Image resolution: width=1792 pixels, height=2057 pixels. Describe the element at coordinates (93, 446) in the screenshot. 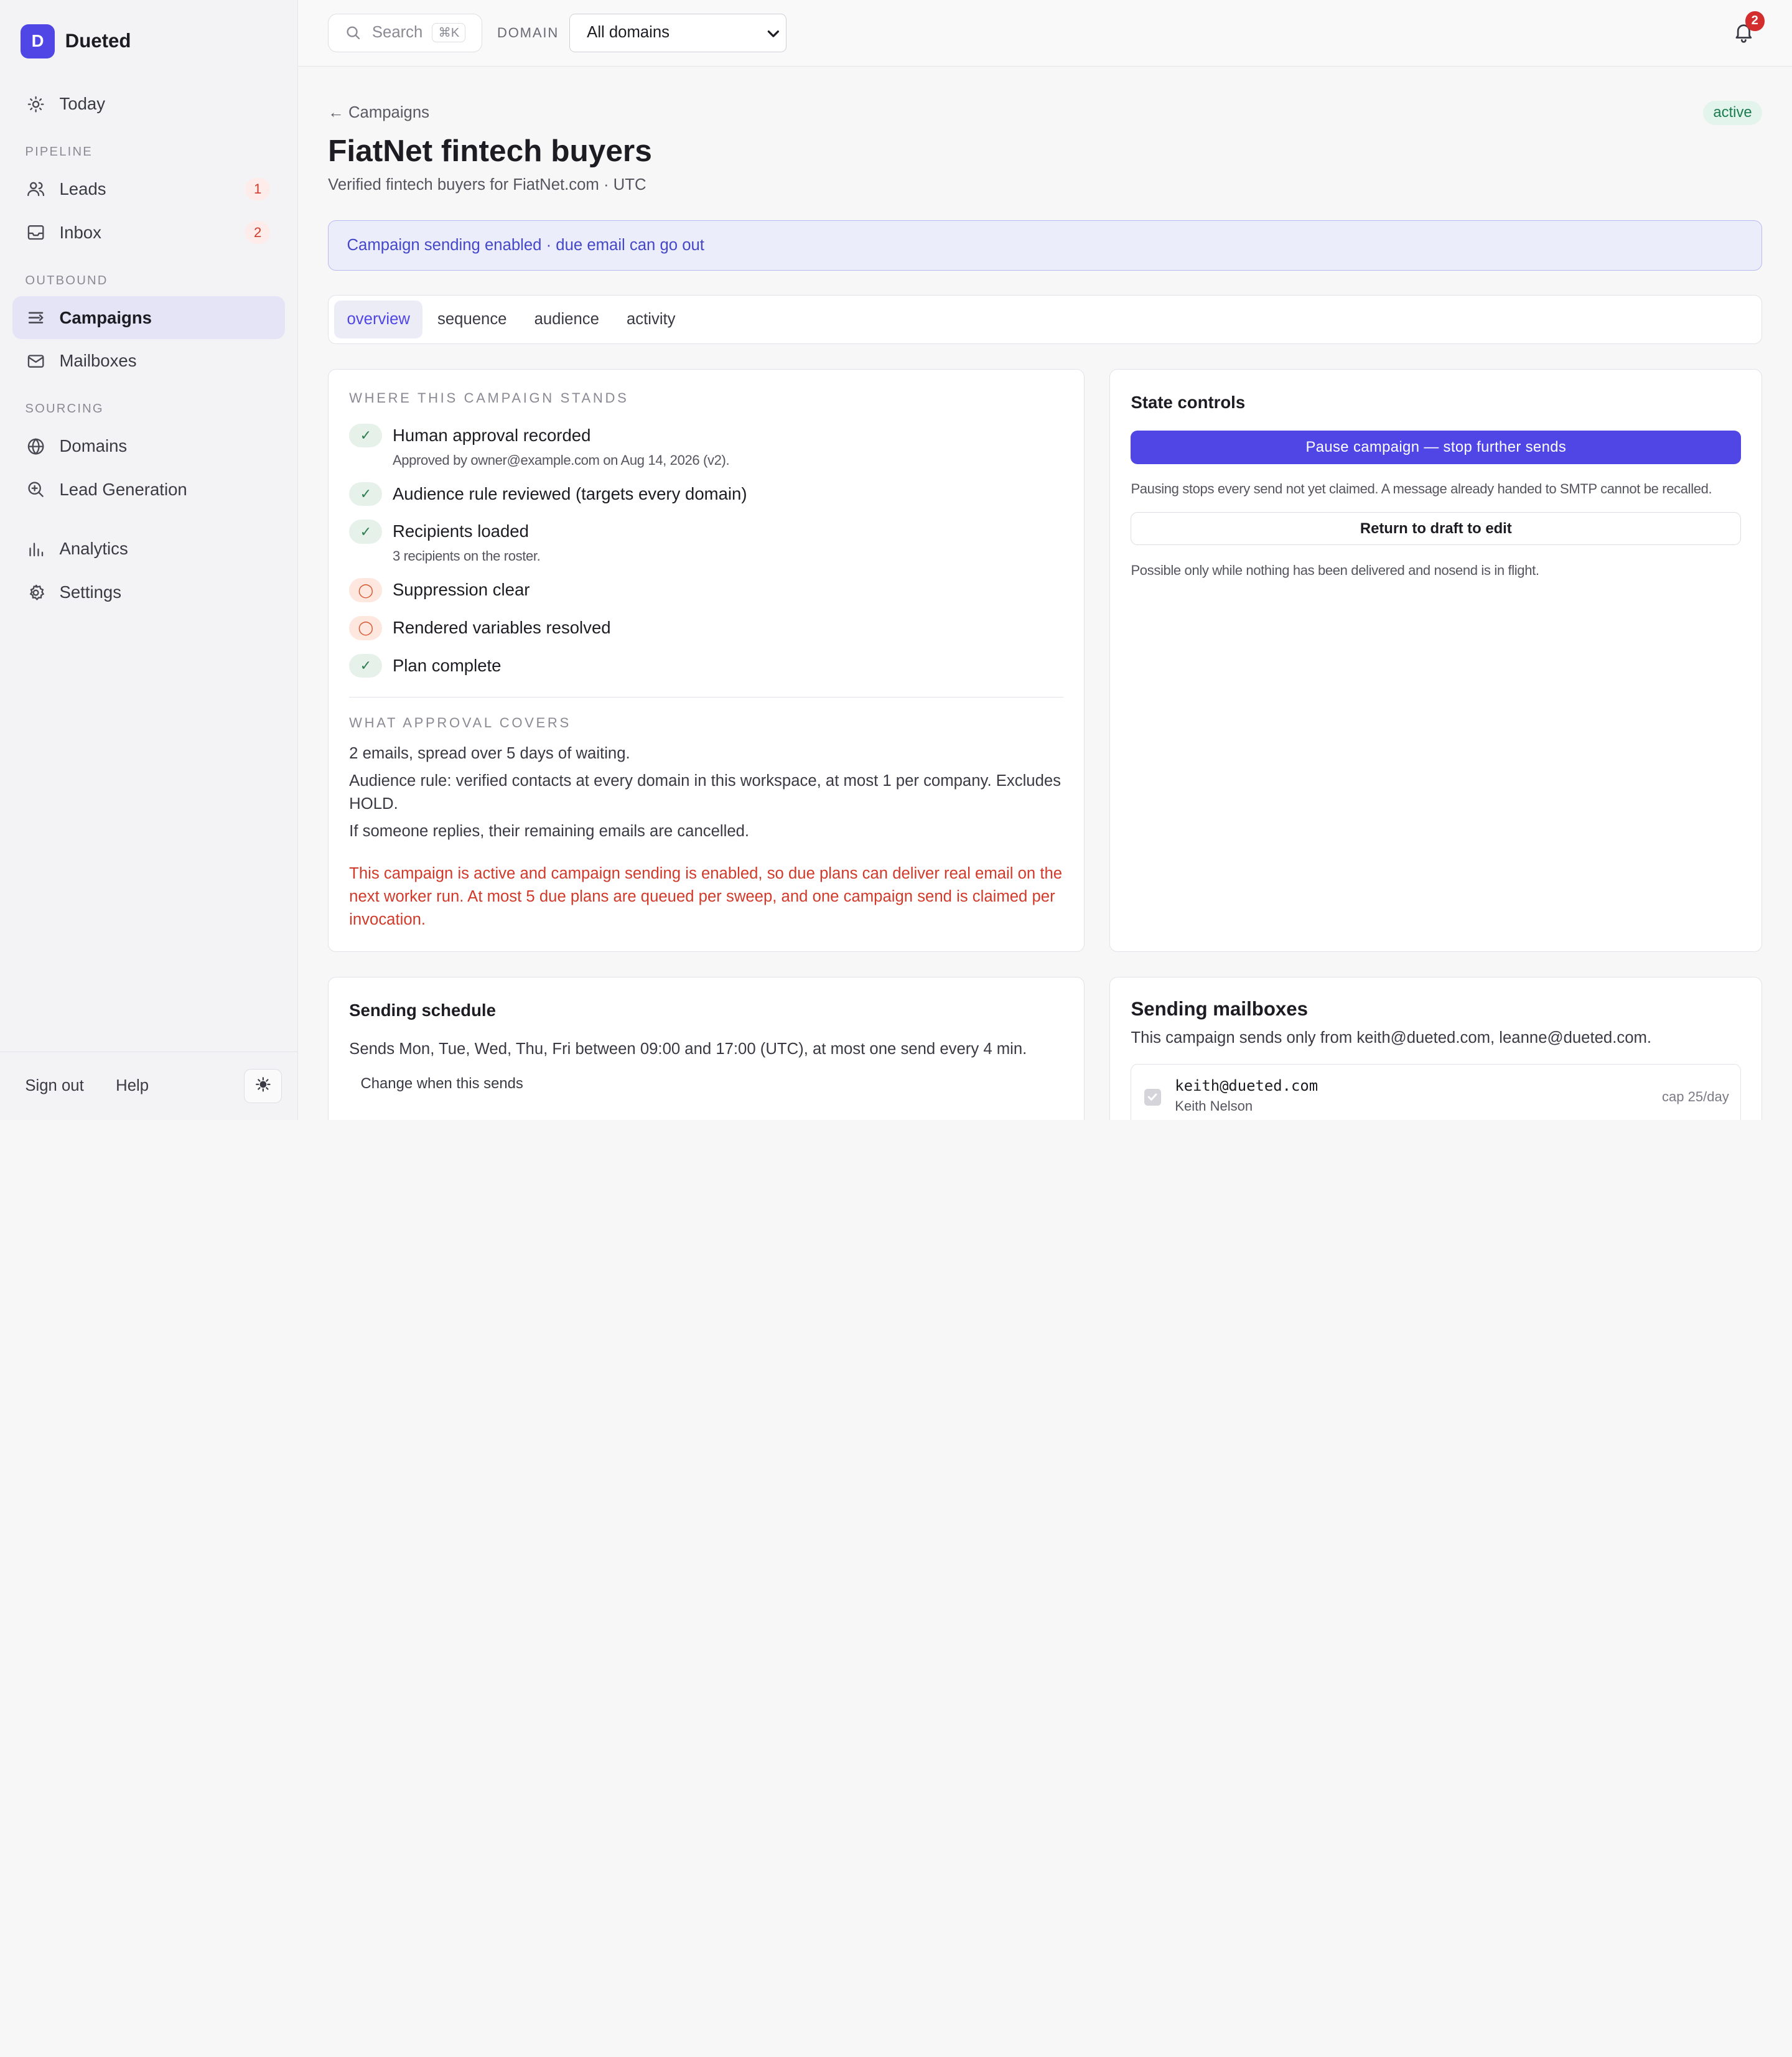

I see `sidebar-item-label: Domains` at that location.